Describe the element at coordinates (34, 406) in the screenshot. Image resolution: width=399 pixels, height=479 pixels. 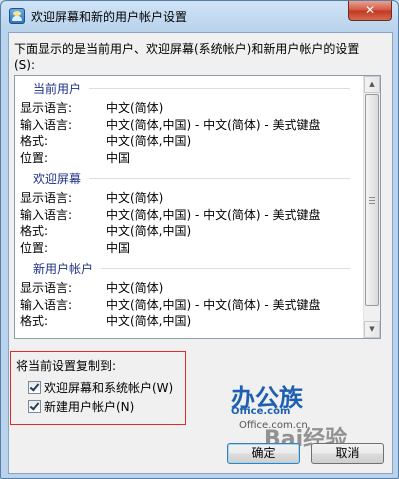
I see `new-user-checkbox` at that location.